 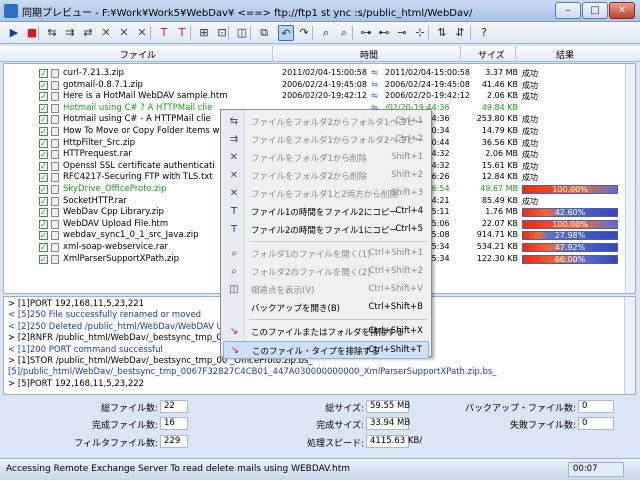 What do you see at coordinates (142, 33) in the screenshot?
I see `delete-both-icon: ✕` at bounding box center [142, 33].